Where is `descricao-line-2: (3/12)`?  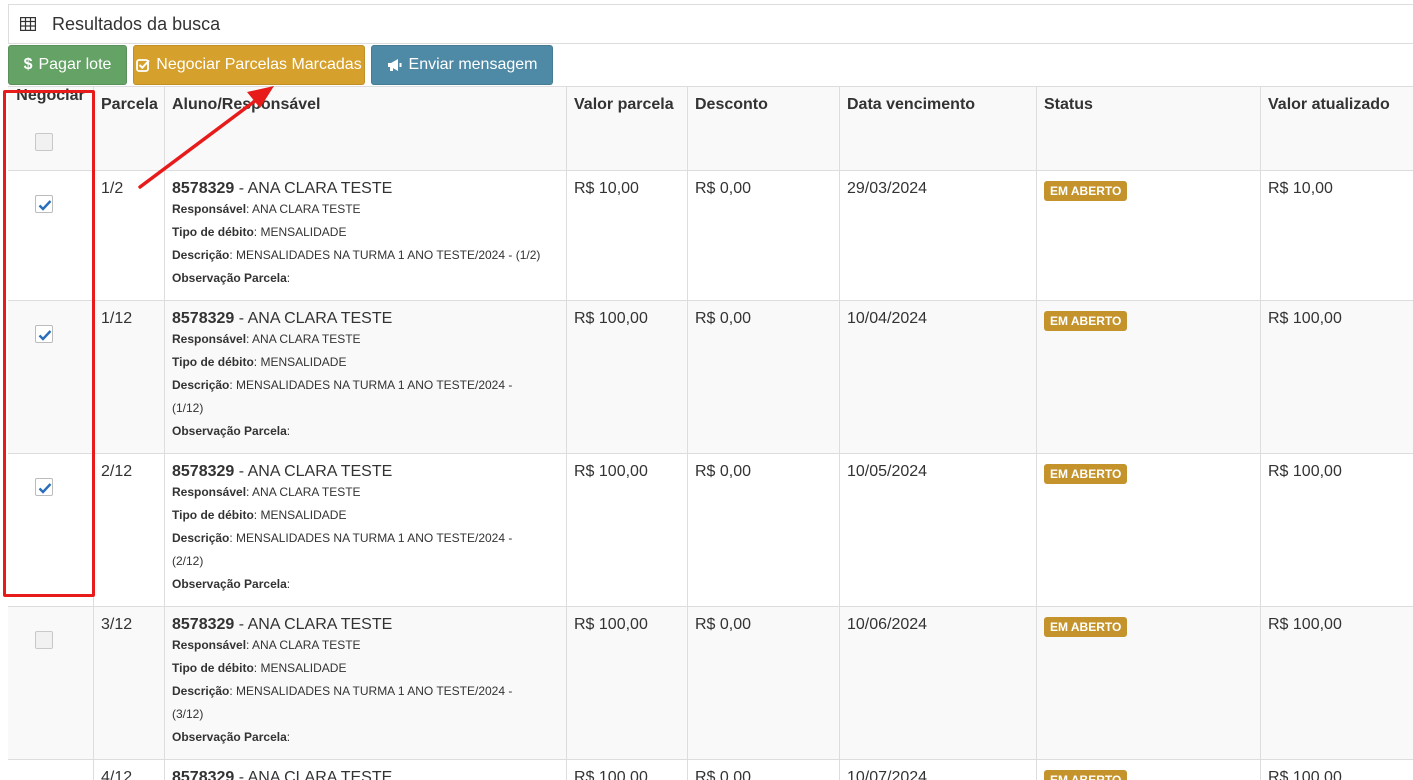
descricao-line-2: (3/12) is located at coordinates (188, 714).